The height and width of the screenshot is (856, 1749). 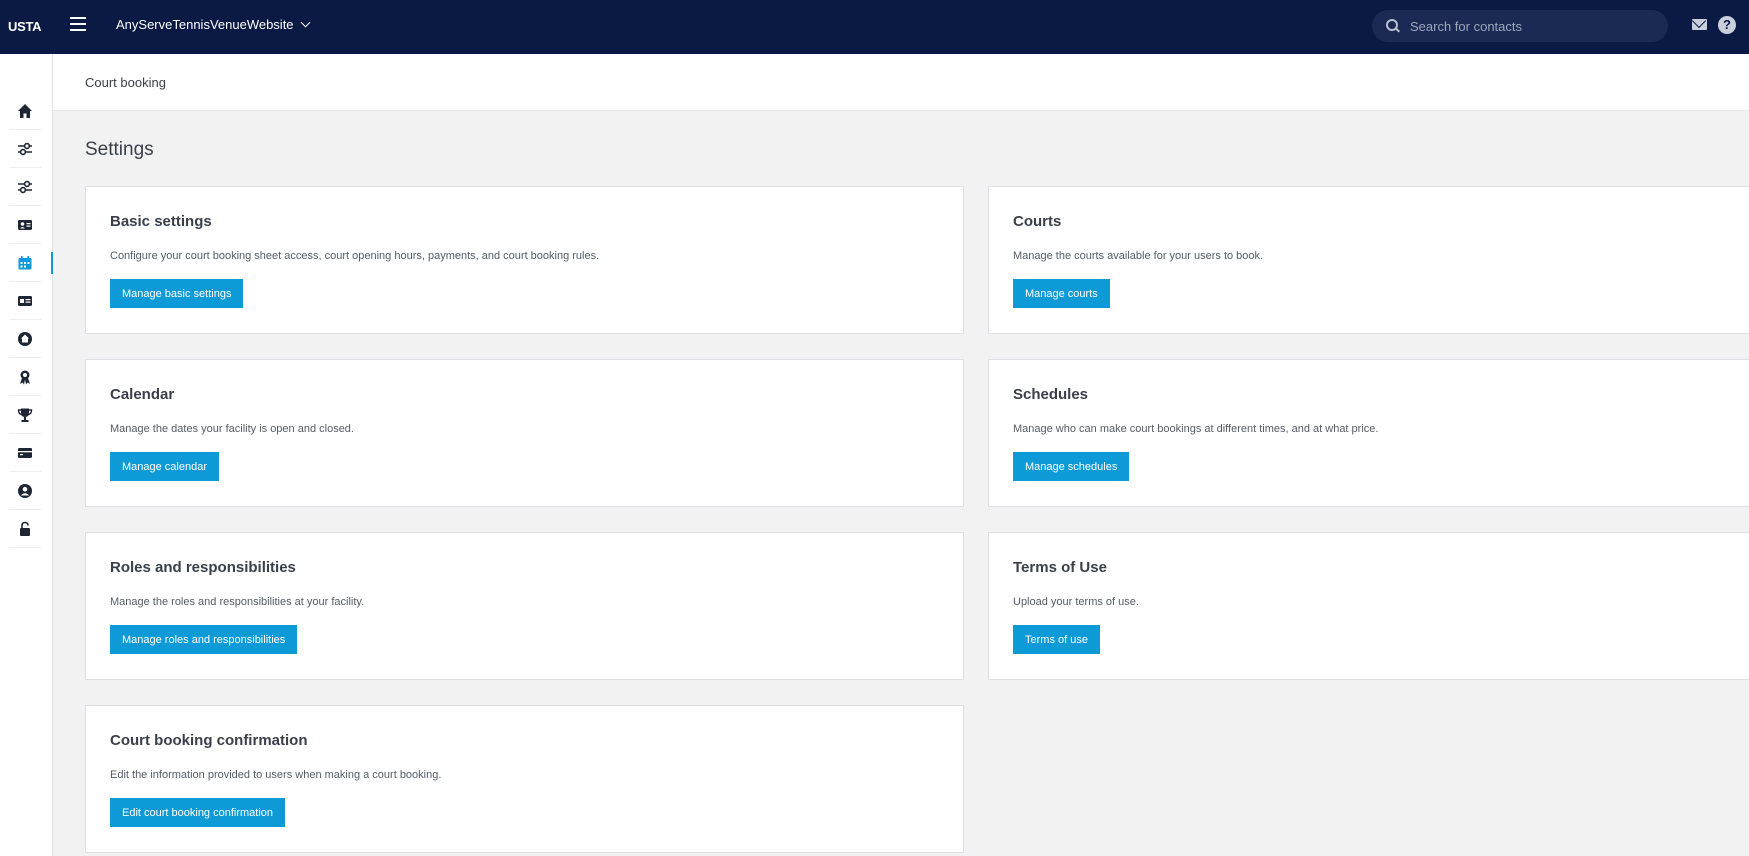 I want to click on sidebar-item-profile, so click(x=25, y=491).